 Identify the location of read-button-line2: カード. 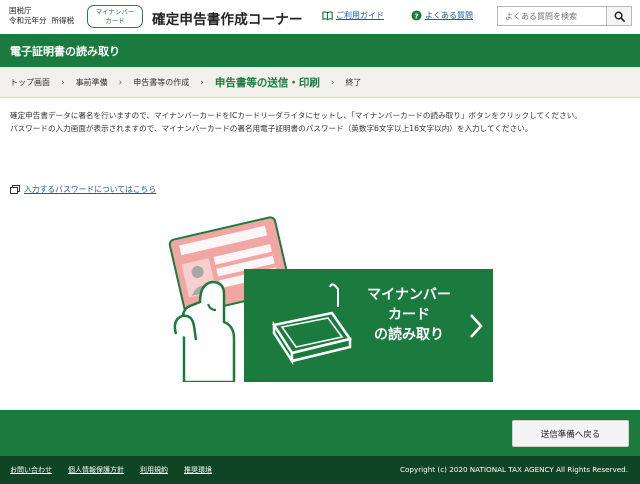
(409, 315).